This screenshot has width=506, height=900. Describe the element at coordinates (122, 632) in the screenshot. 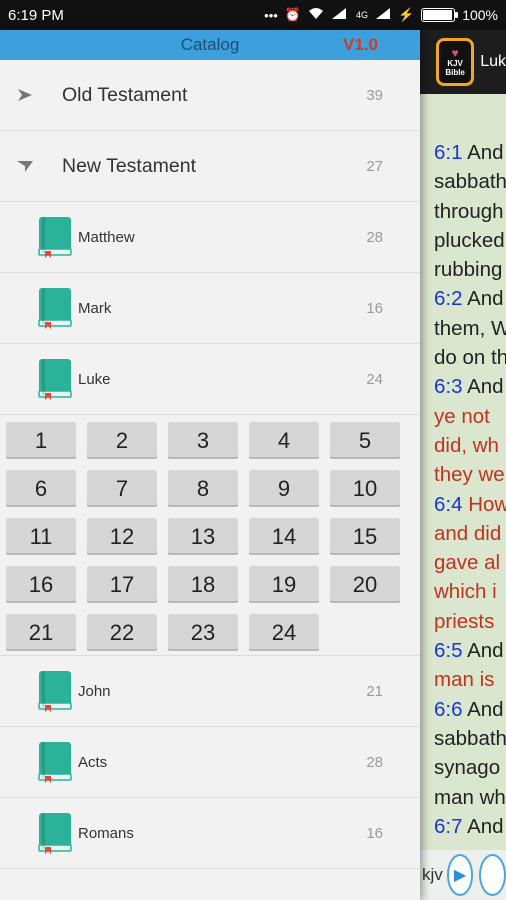

I see `chapter-button: 22` at that location.